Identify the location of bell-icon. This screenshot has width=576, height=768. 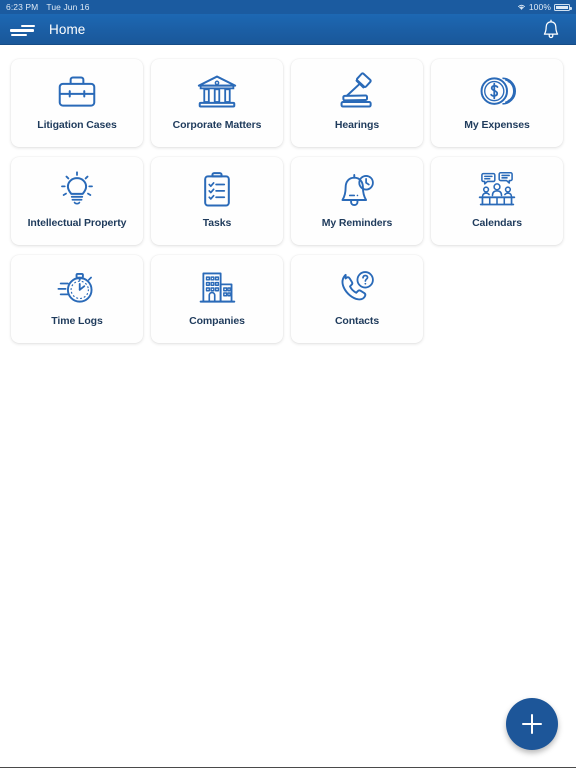
(551, 30).